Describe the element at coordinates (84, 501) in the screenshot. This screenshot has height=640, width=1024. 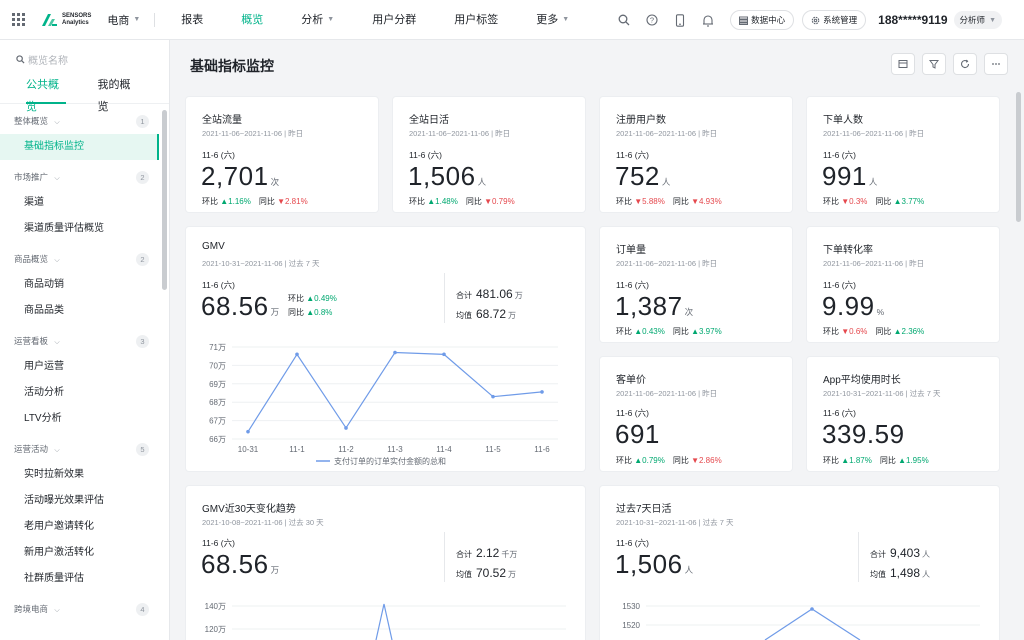
I see `sidebar-item: 活动曝光效果评估` at that location.